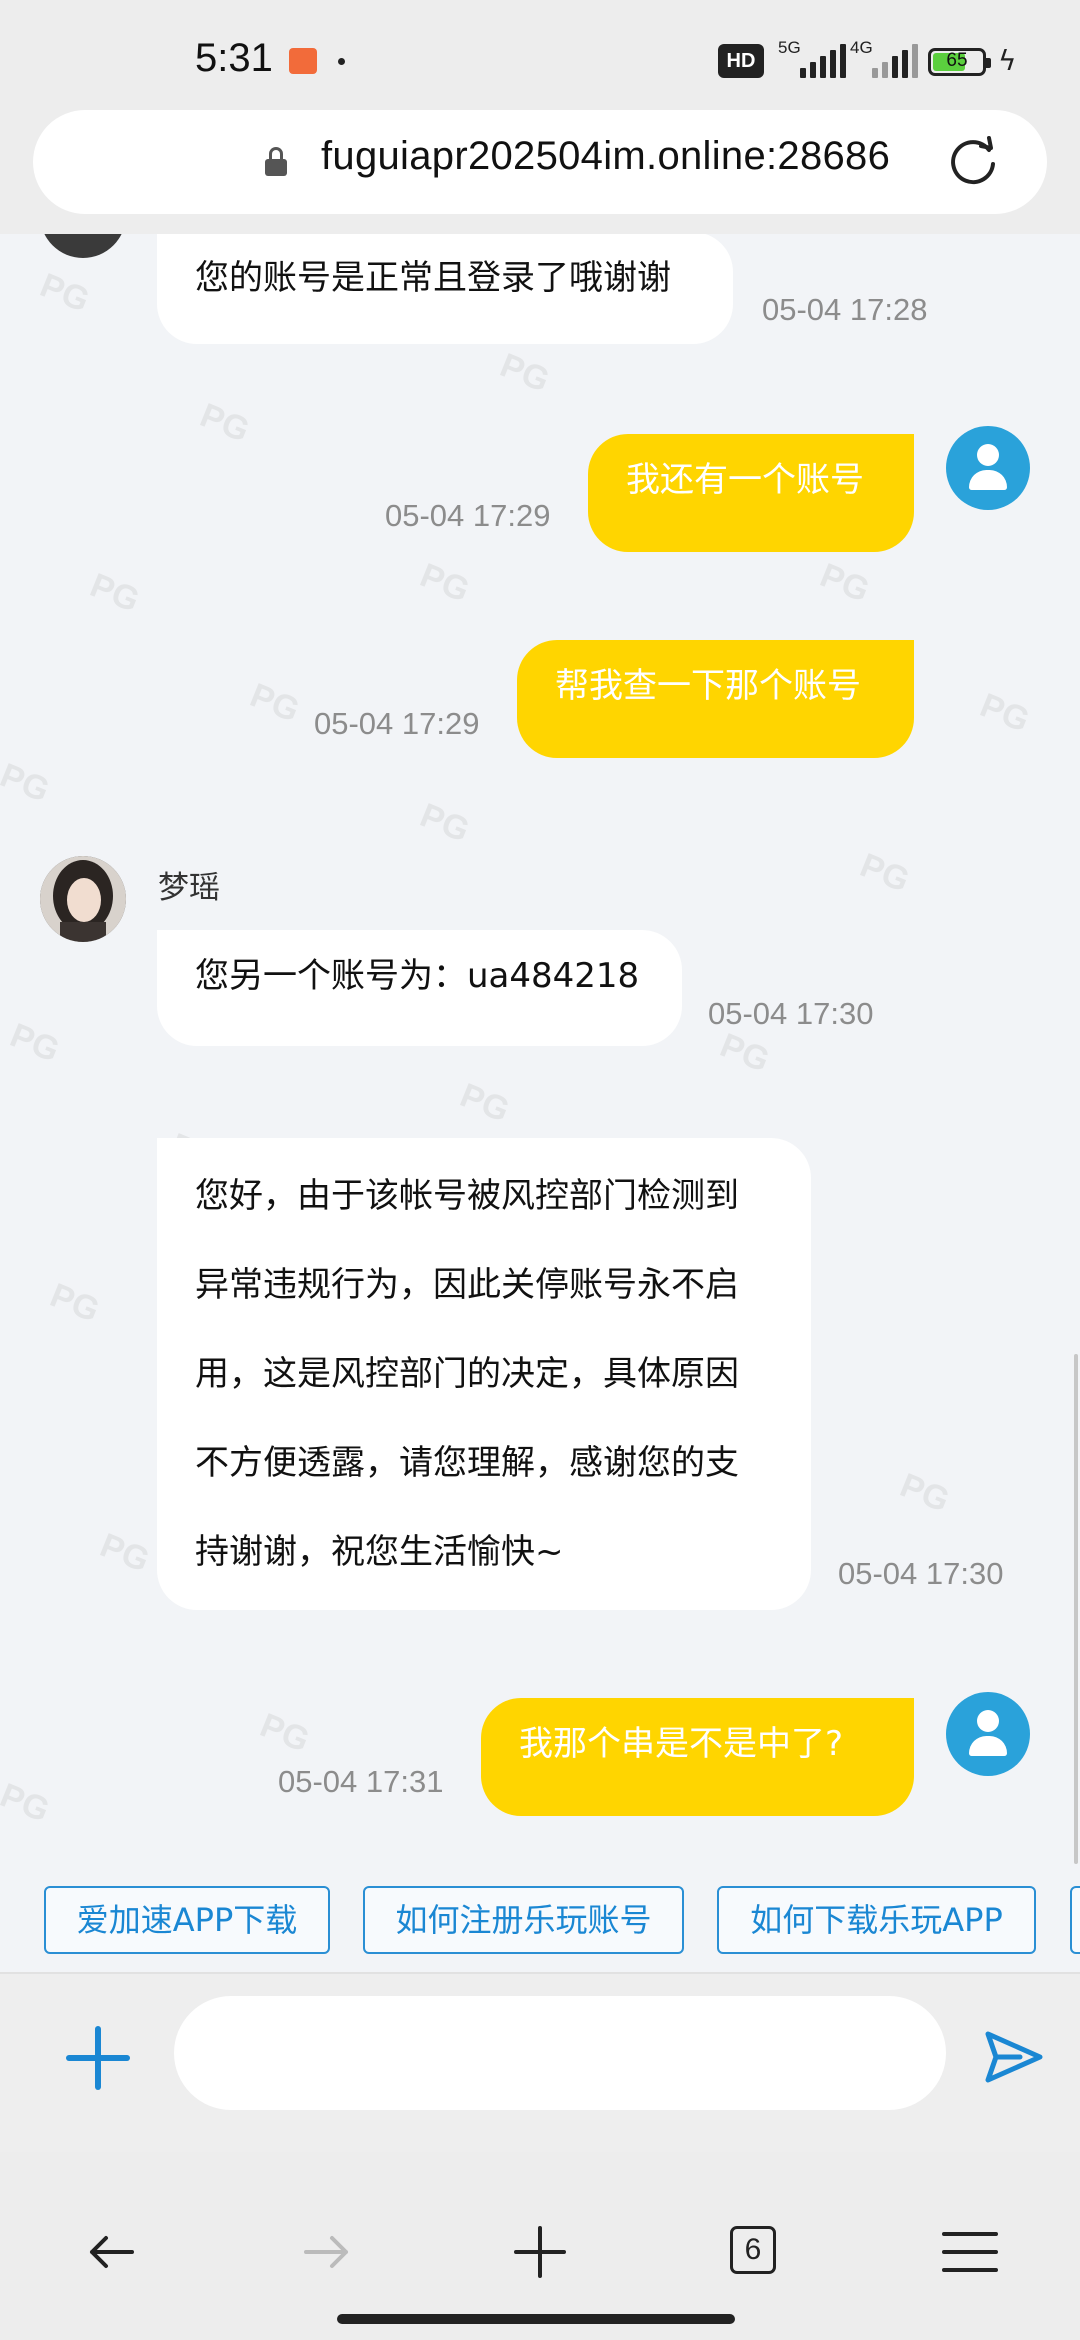  What do you see at coordinates (1007, 60) in the screenshot?
I see `charging-icon: ϟ` at bounding box center [1007, 60].